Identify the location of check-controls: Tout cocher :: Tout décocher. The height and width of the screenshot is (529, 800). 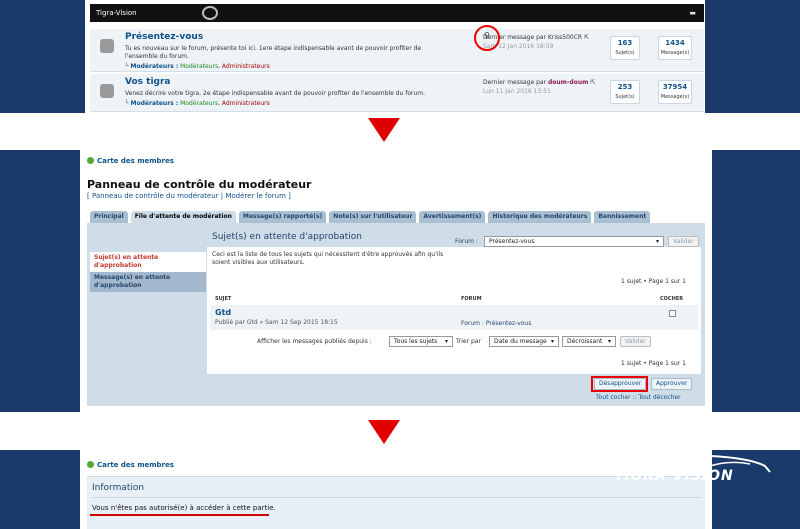
(638, 397).